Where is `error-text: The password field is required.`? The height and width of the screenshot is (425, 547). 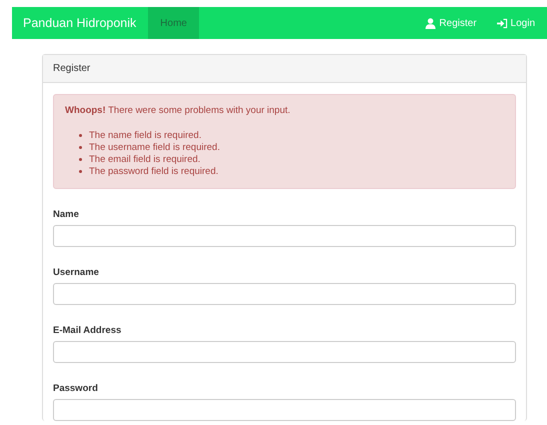 error-text: The password field is required. is located at coordinates (153, 171).